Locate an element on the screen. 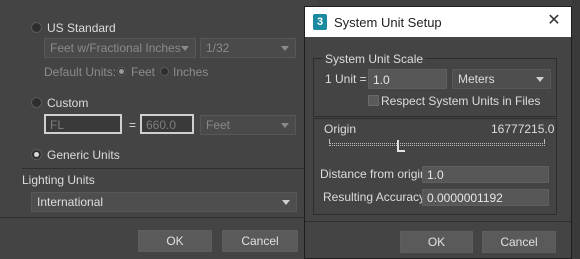  generic-units-radio is located at coordinates (36, 154).